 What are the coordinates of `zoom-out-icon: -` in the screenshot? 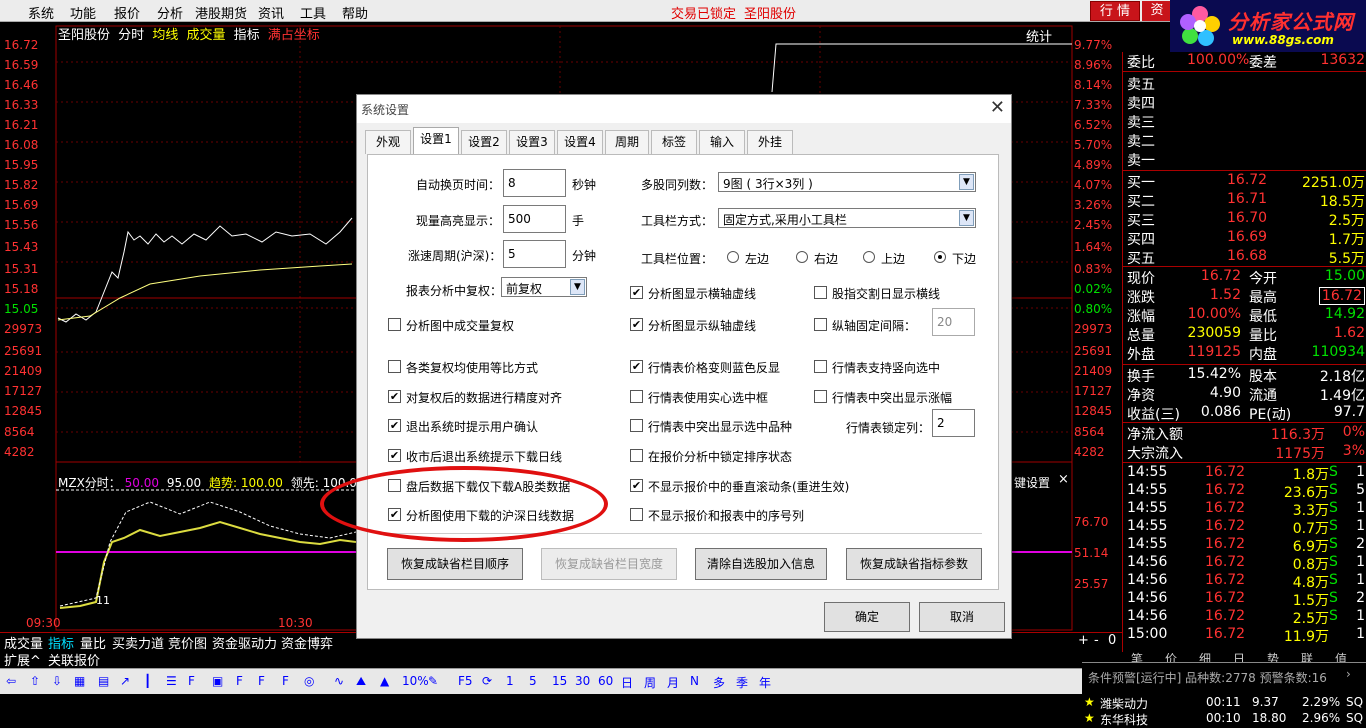 It's located at (1096, 640).